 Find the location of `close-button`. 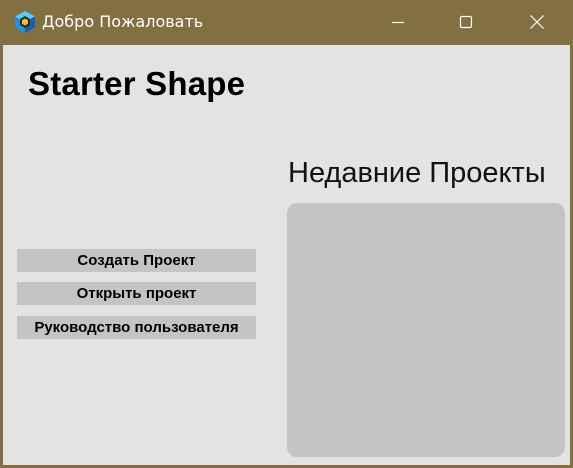

close-button is located at coordinates (537, 22).